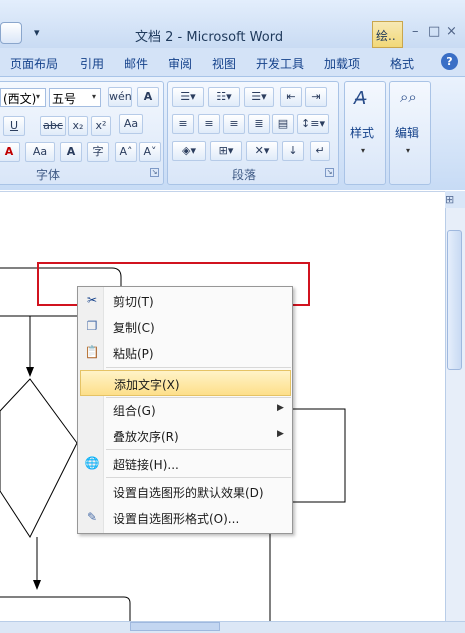  I want to click on decrease-indent-icon: ⇤, so click(291, 97).